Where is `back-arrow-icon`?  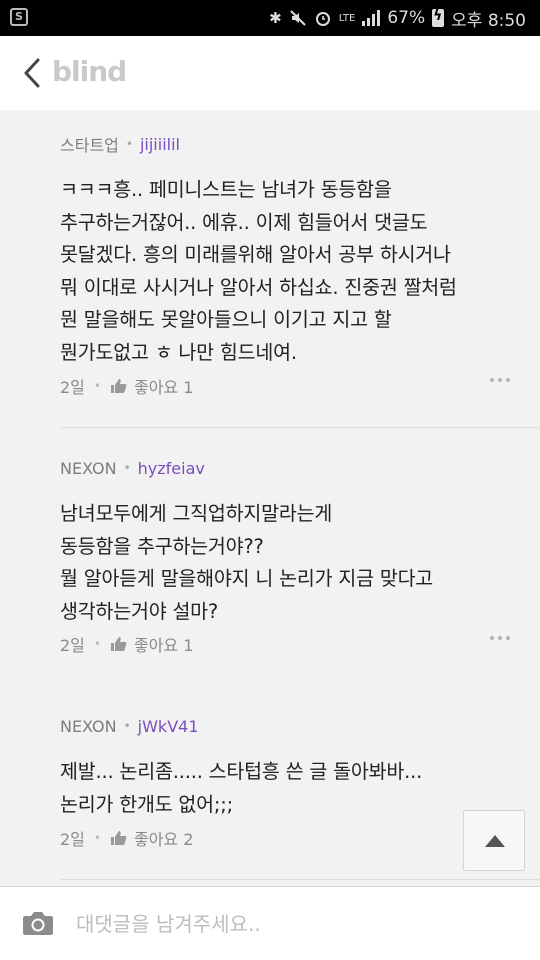
back-arrow-icon is located at coordinates (34, 73).